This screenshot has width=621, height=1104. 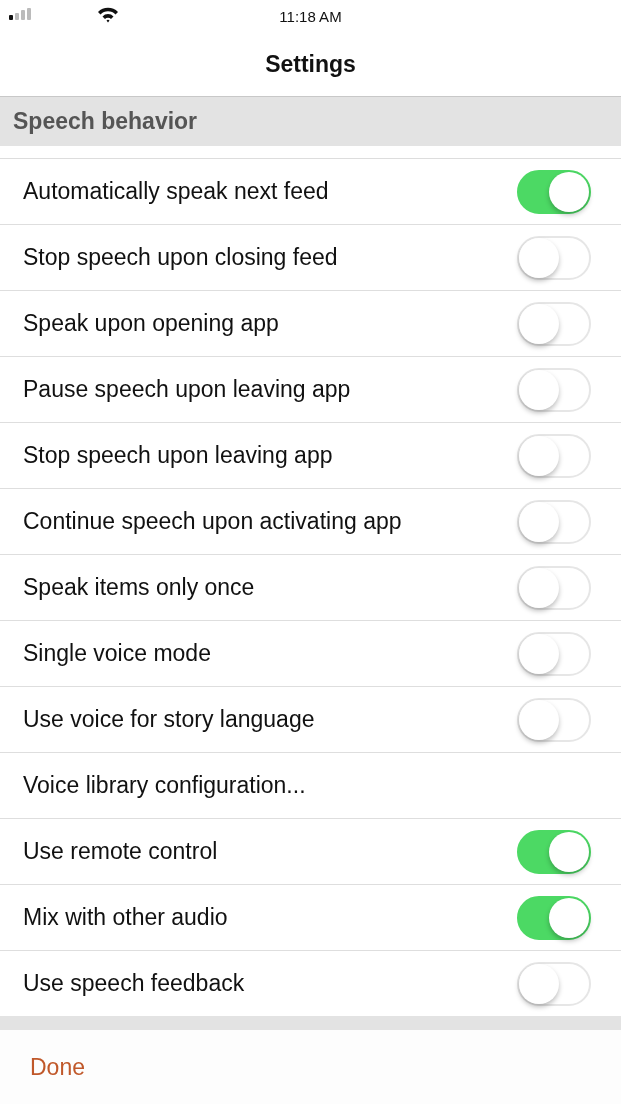 What do you see at coordinates (151, 323) in the screenshot?
I see `setting-label: Speak upon opening app` at bounding box center [151, 323].